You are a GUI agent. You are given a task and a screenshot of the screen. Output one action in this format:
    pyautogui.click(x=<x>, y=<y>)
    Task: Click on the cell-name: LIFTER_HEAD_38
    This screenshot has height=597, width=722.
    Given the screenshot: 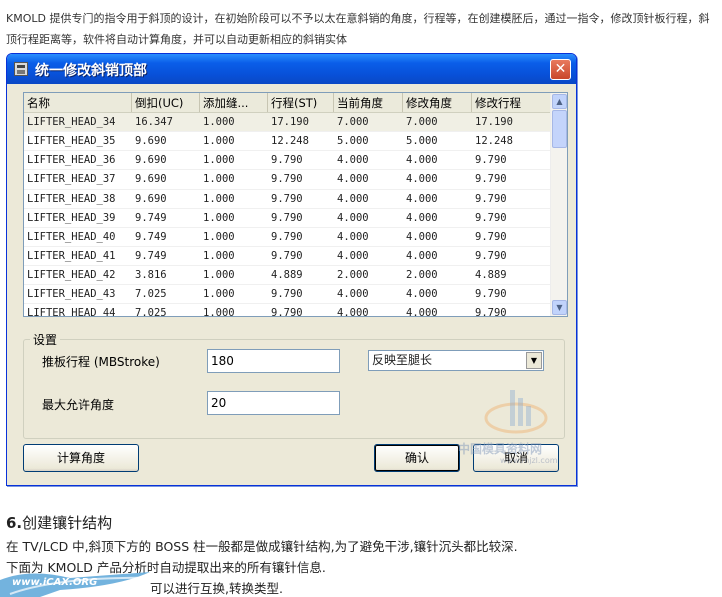 What is the action you would take?
    pyautogui.click(x=71, y=198)
    